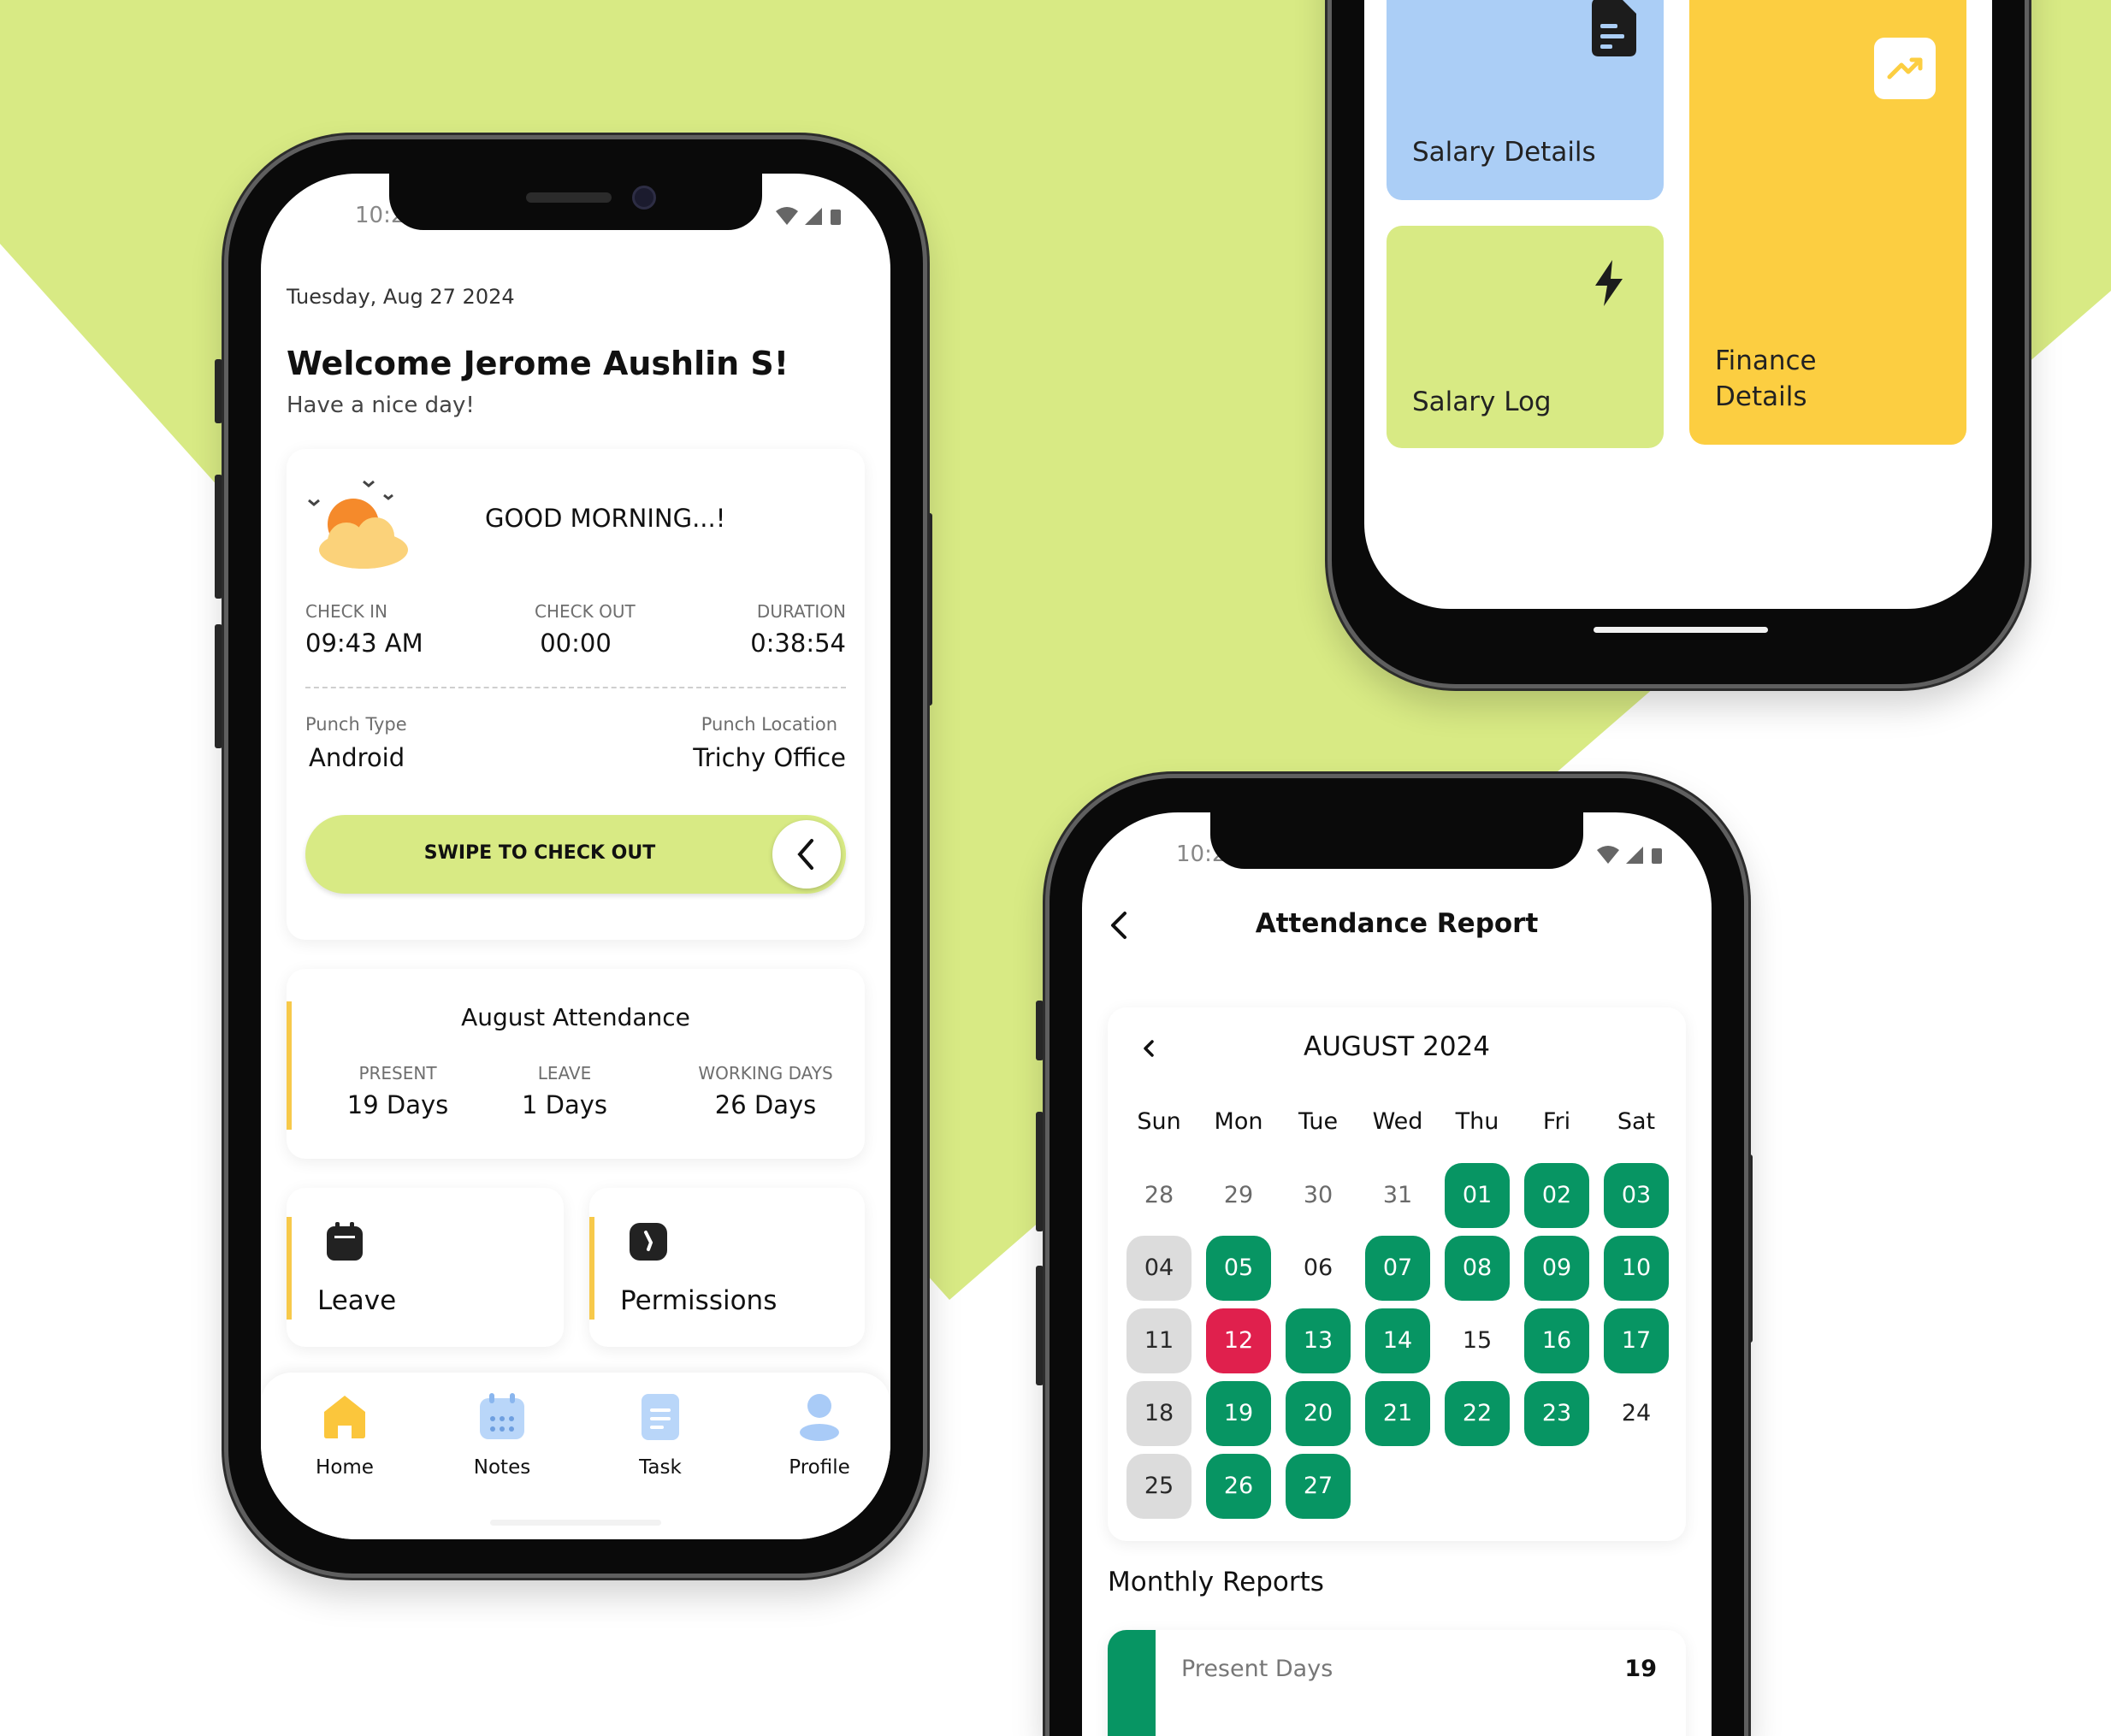  Describe the element at coordinates (1159, 1268) in the screenshot. I see `calendar-day: 04` at that location.